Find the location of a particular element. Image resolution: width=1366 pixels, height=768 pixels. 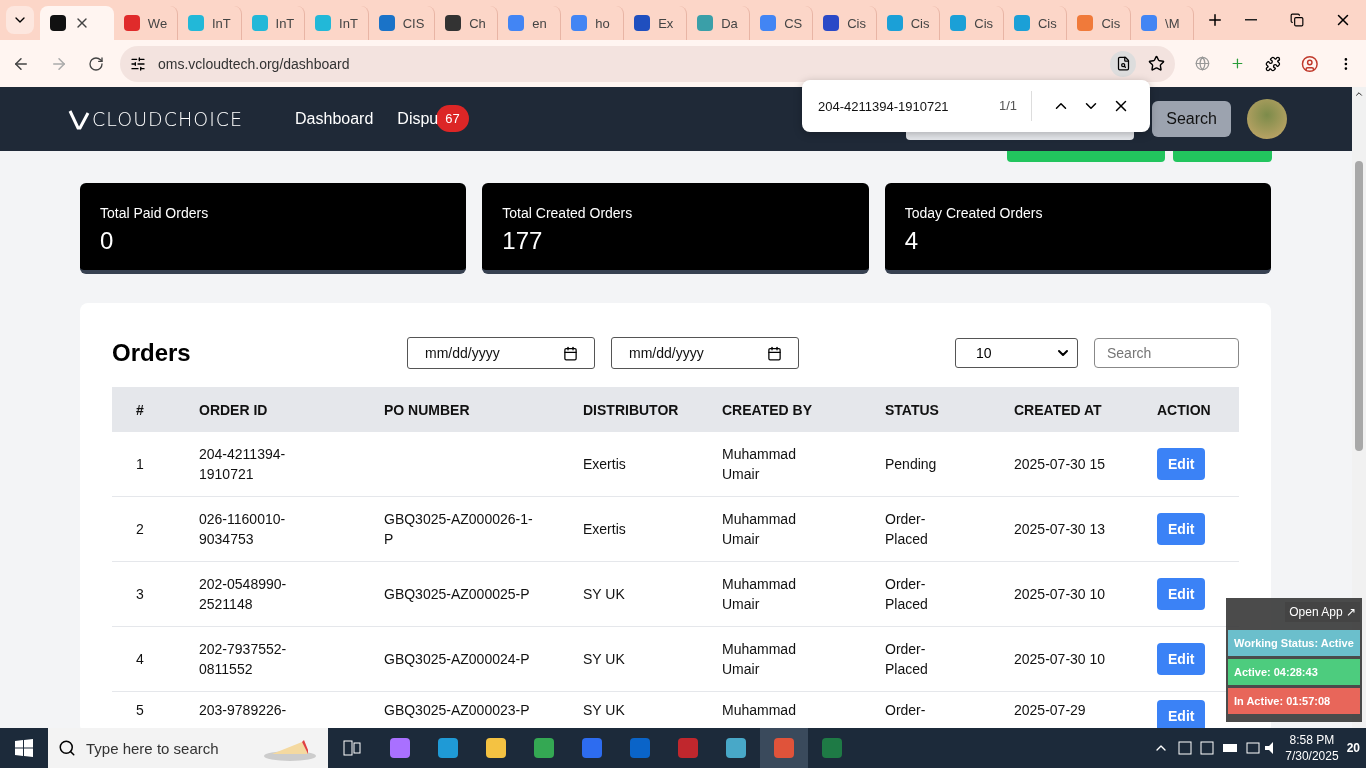

tab-title: We is located at coordinates (157, 23).